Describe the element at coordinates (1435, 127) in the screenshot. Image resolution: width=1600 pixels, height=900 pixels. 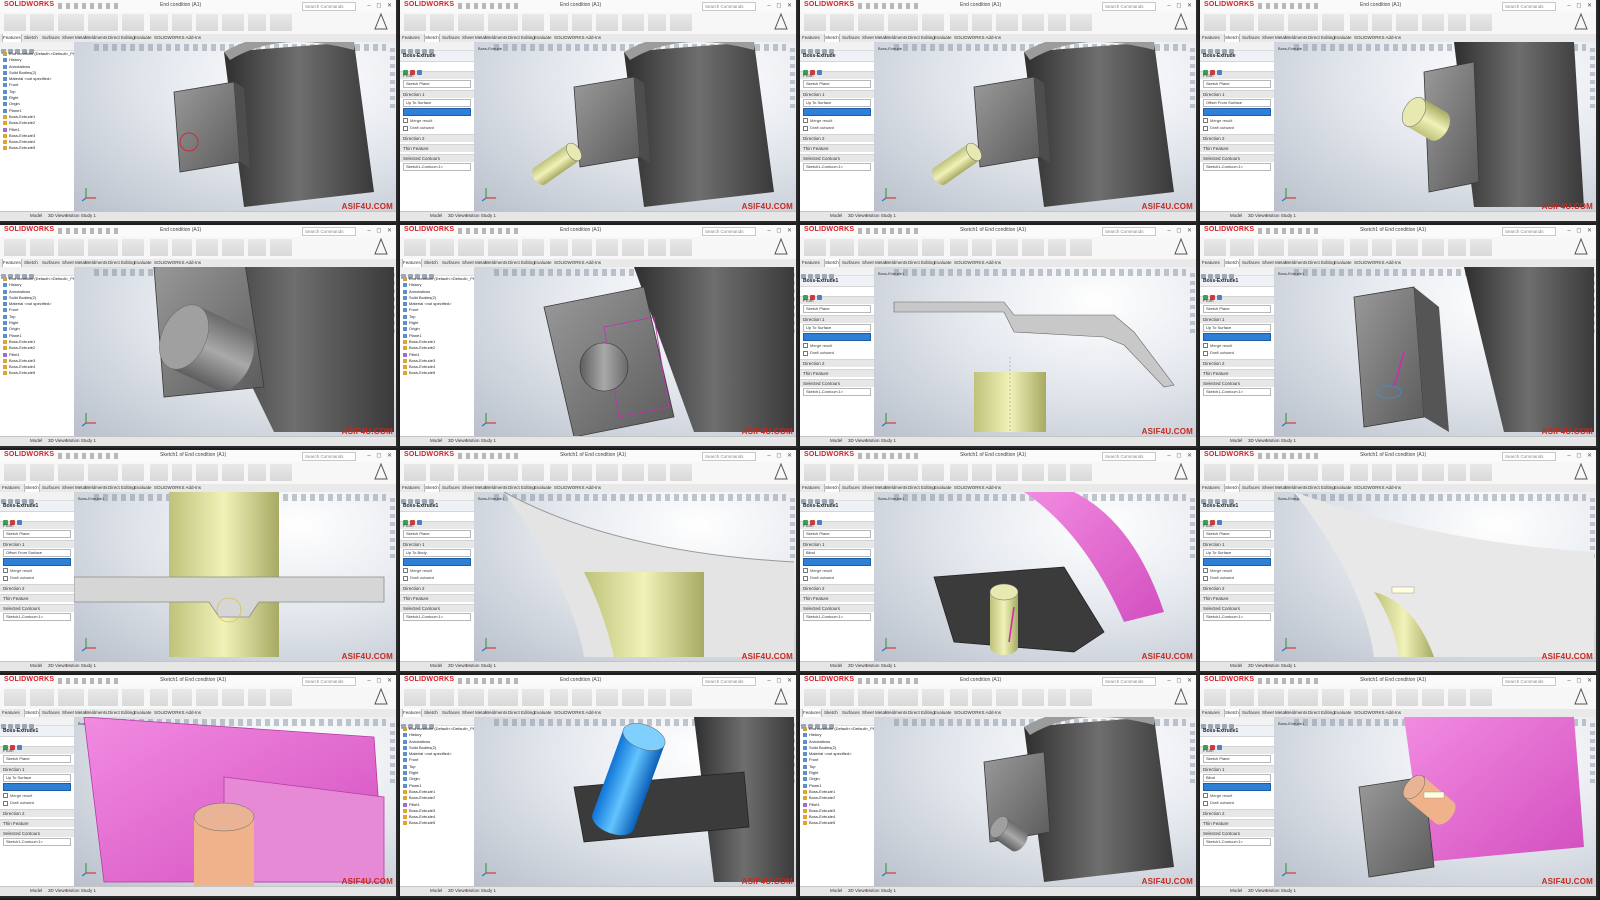
I see `graphics-area: Boss-Extrude ASIF4U.COM` at that location.